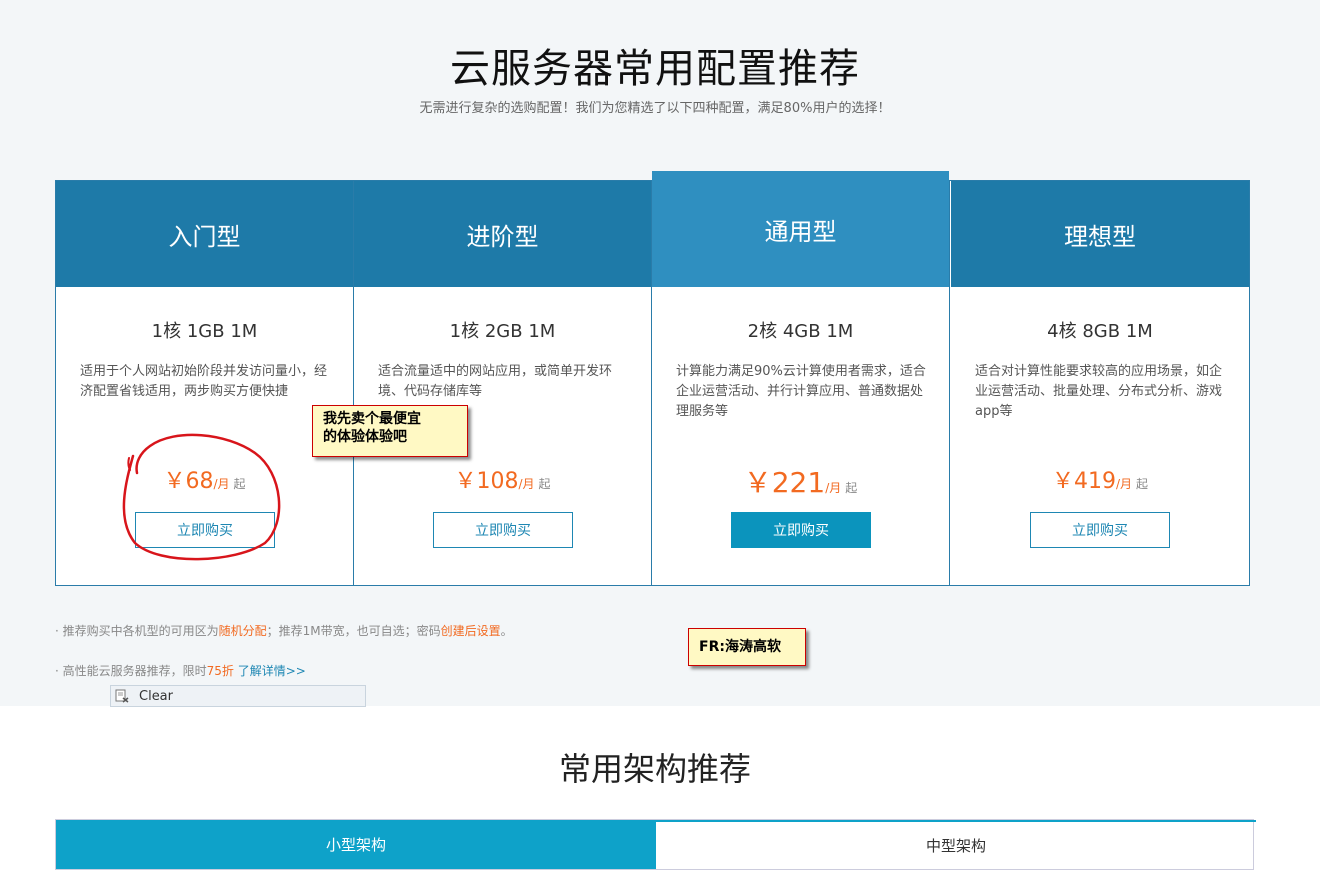 This screenshot has width=1320, height=871. I want to click on annotation-callout-fr: FR:海涛高软, so click(747, 647).